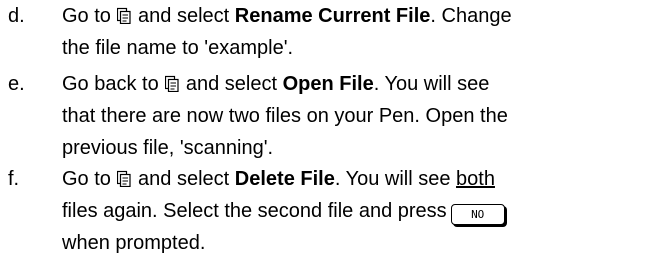  I want to click on text-run: . Change, so click(471, 16).